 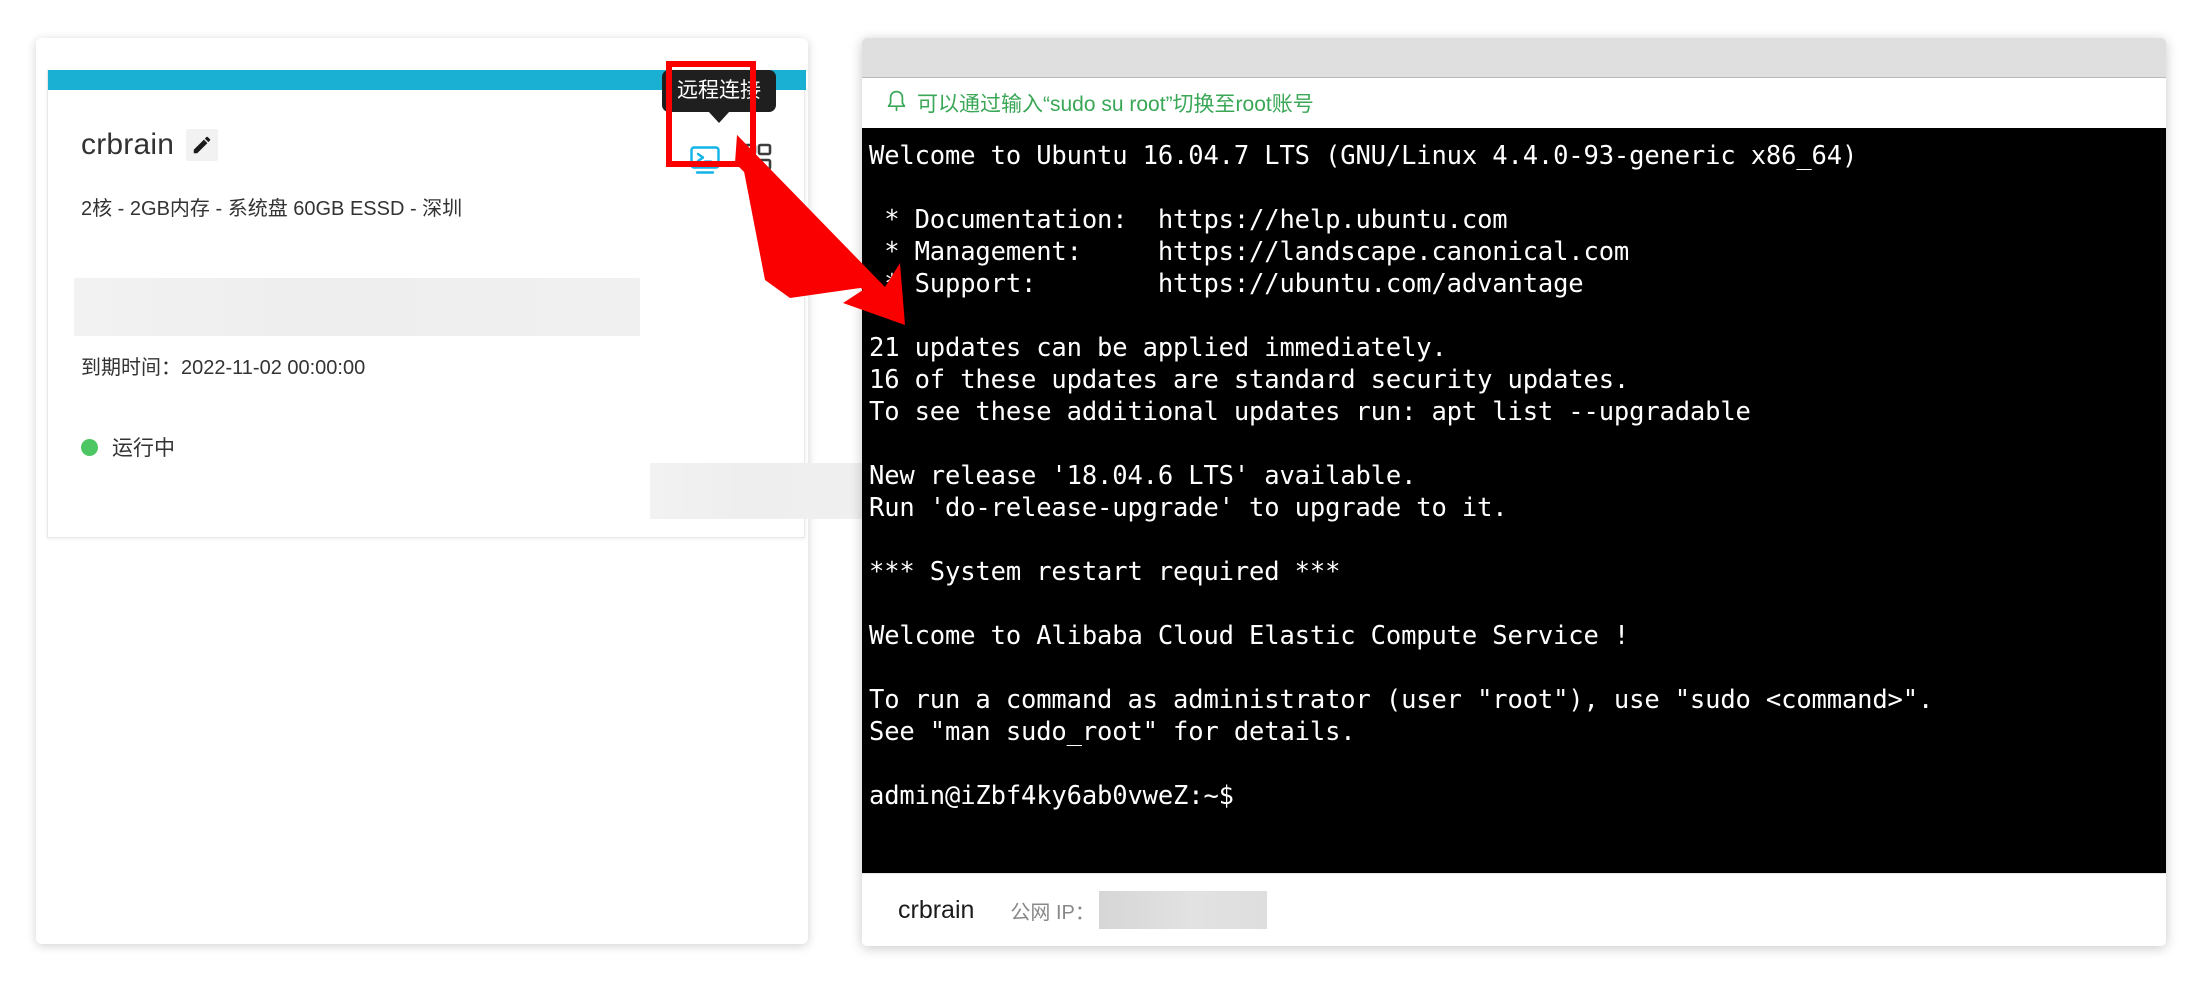 I want to click on instance-name: crbrain, so click(x=128, y=144).